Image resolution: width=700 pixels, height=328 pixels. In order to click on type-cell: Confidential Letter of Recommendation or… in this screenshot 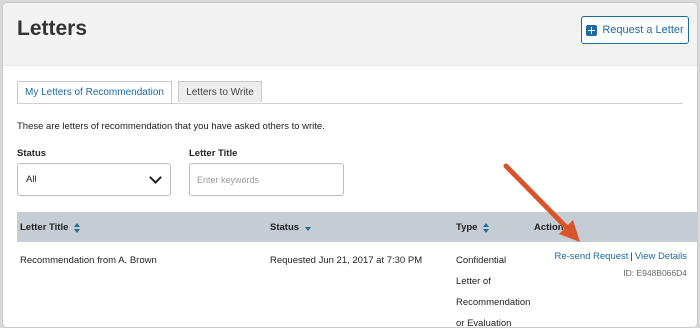, I will do `click(496, 289)`.